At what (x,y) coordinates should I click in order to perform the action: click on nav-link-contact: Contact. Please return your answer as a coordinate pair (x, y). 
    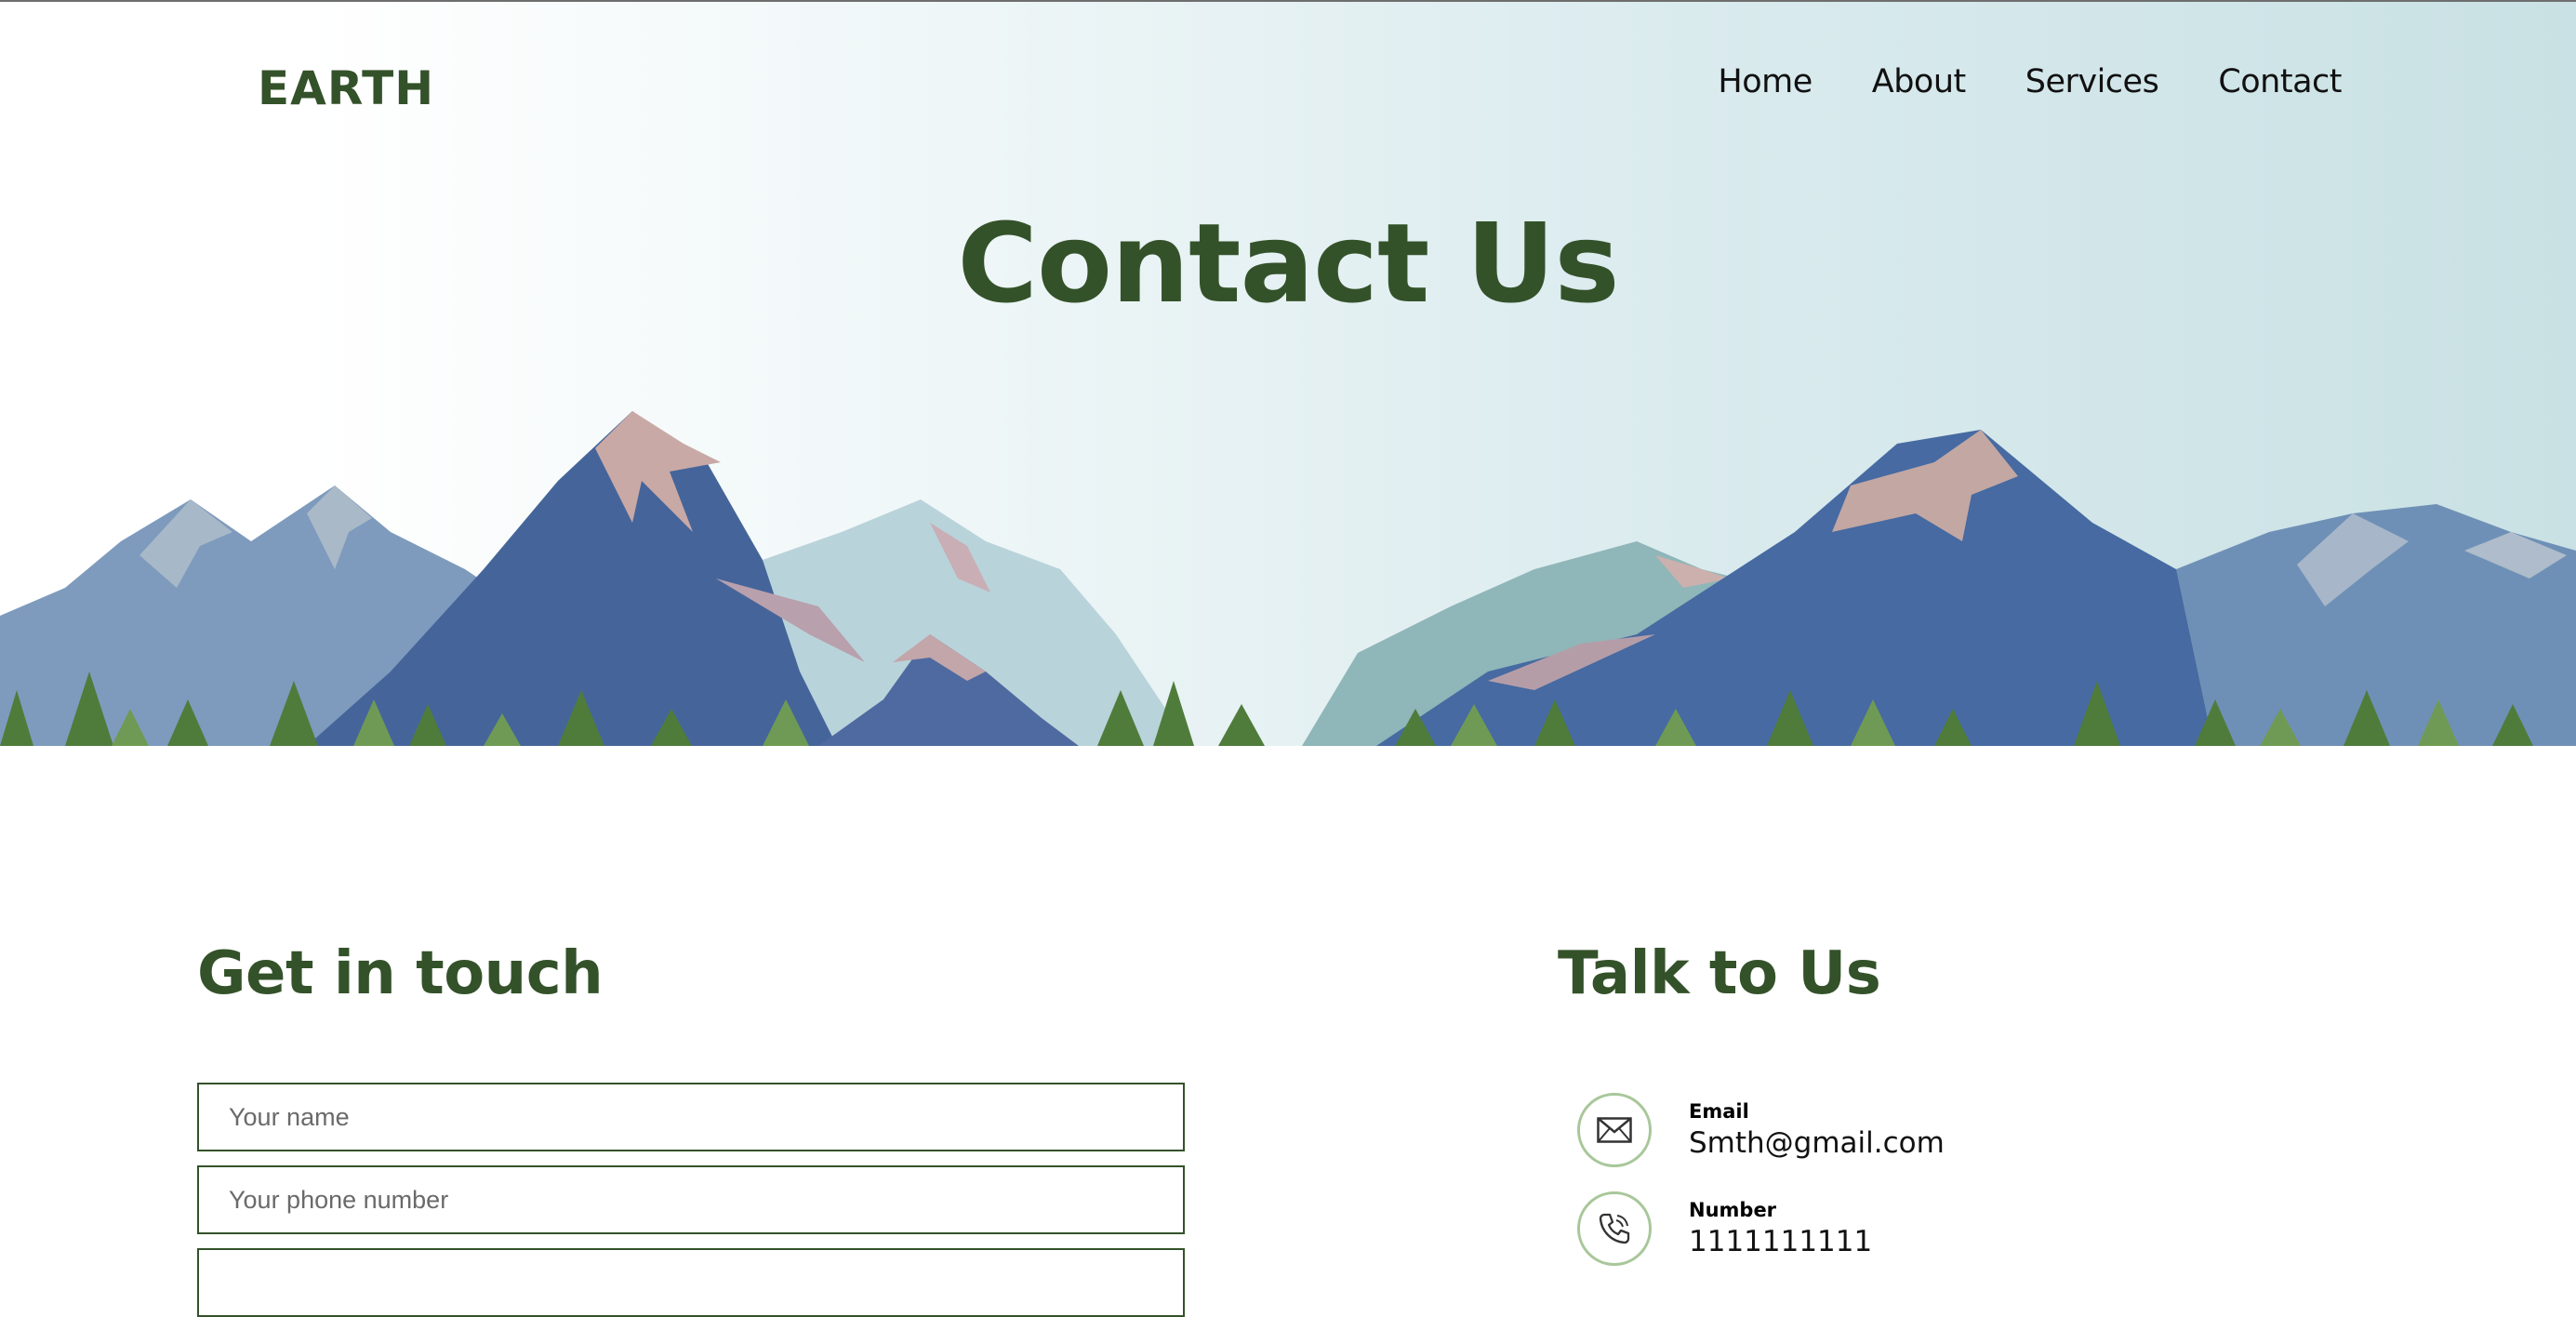
    Looking at the image, I should click on (2280, 81).